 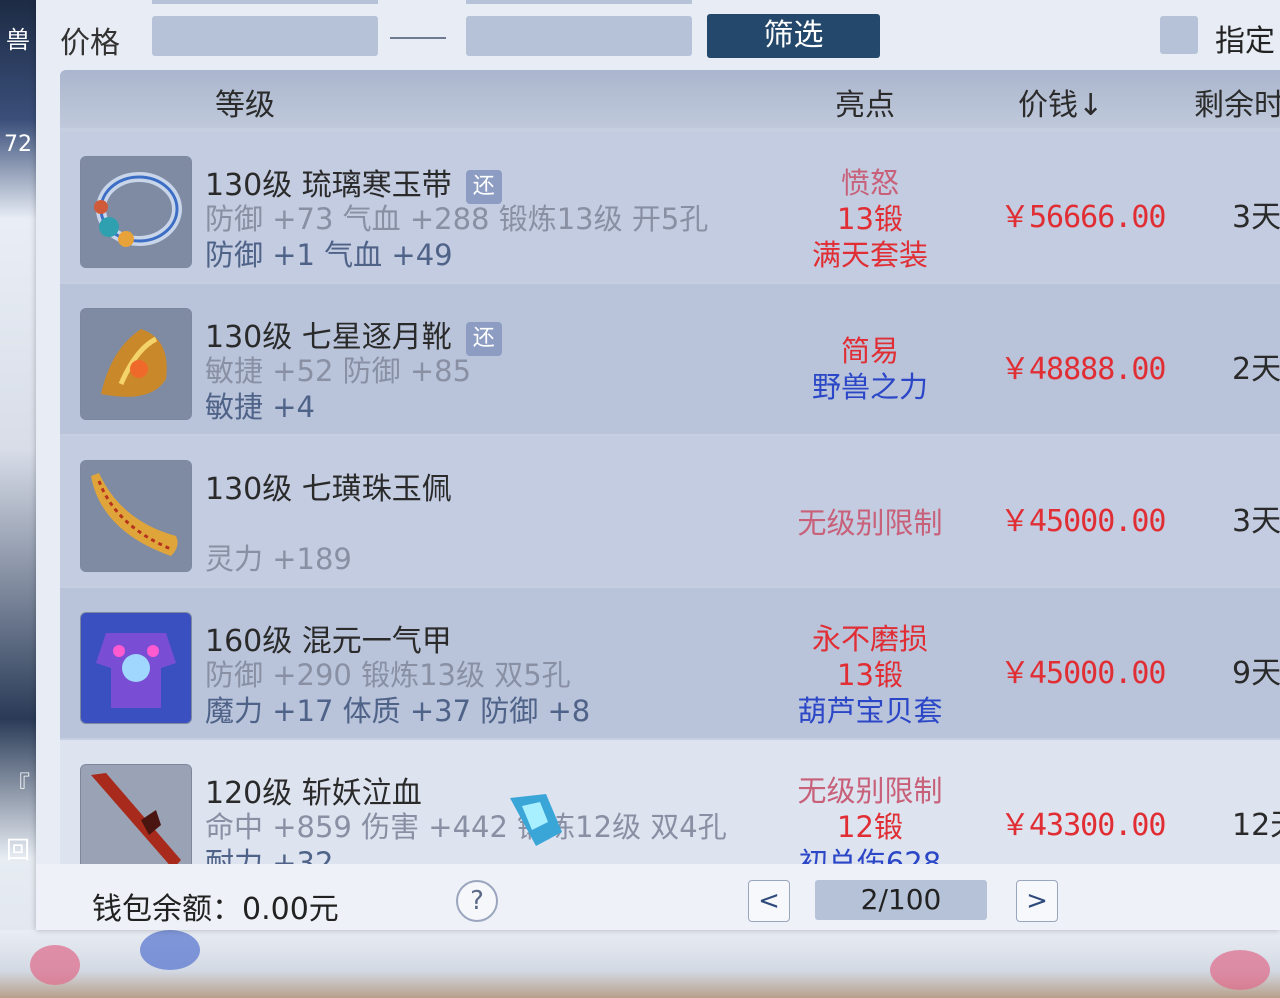 I want to click on highlight-line: 野兽之力, so click(x=869, y=387).